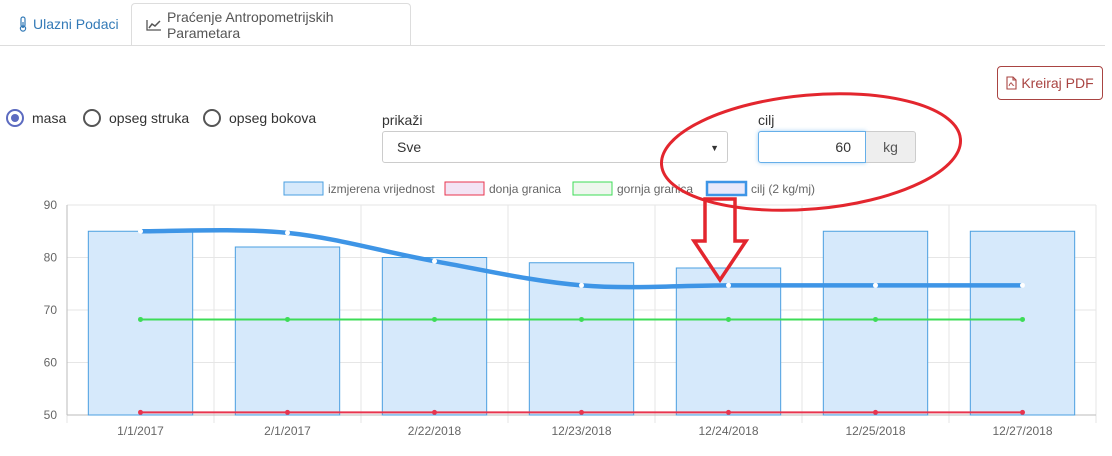 This screenshot has width=1112, height=456. Describe the element at coordinates (51, 205) in the screenshot. I see `y-tick-label: 90` at that location.